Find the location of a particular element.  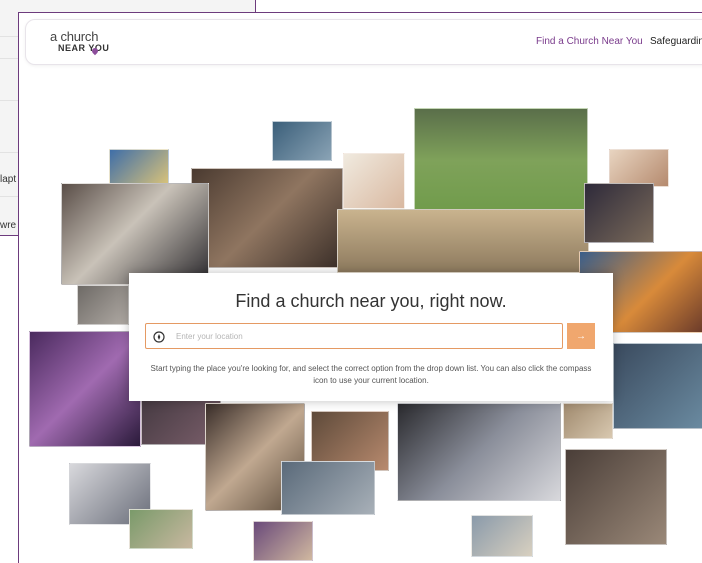

bg-text-snippet: wre is located at coordinates (8, 225).